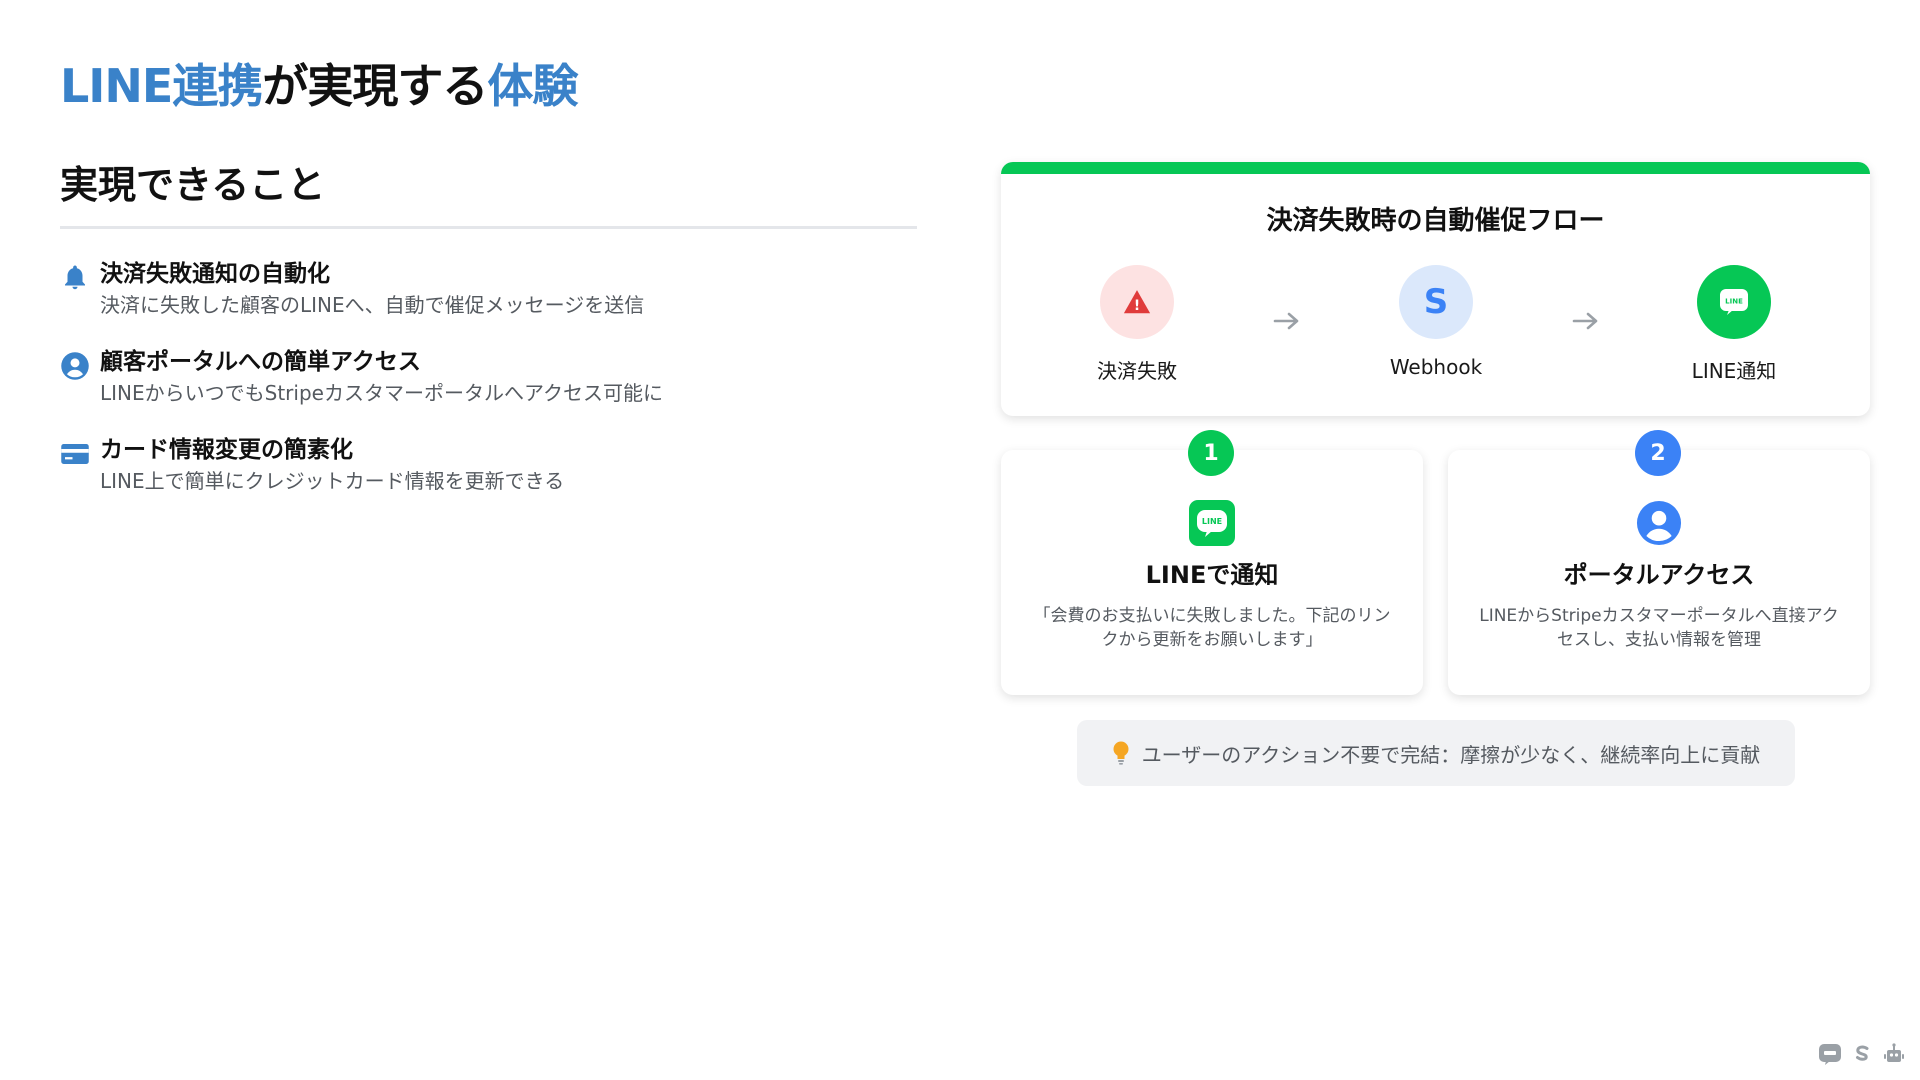 The height and width of the screenshot is (1080, 1920). Describe the element at coordinates (1451, 754) in the screenshot. I see `tip-text: ユーザーのアクション不要で完結：摩擦が少なく、継続率向上に貢献` at that location.